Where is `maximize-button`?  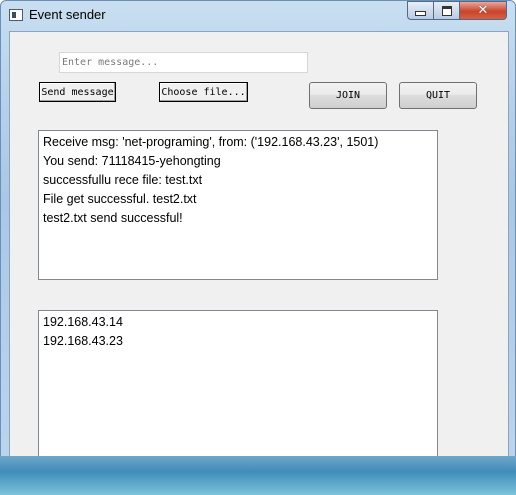
maximize-button is located at coordinates (447, 10).